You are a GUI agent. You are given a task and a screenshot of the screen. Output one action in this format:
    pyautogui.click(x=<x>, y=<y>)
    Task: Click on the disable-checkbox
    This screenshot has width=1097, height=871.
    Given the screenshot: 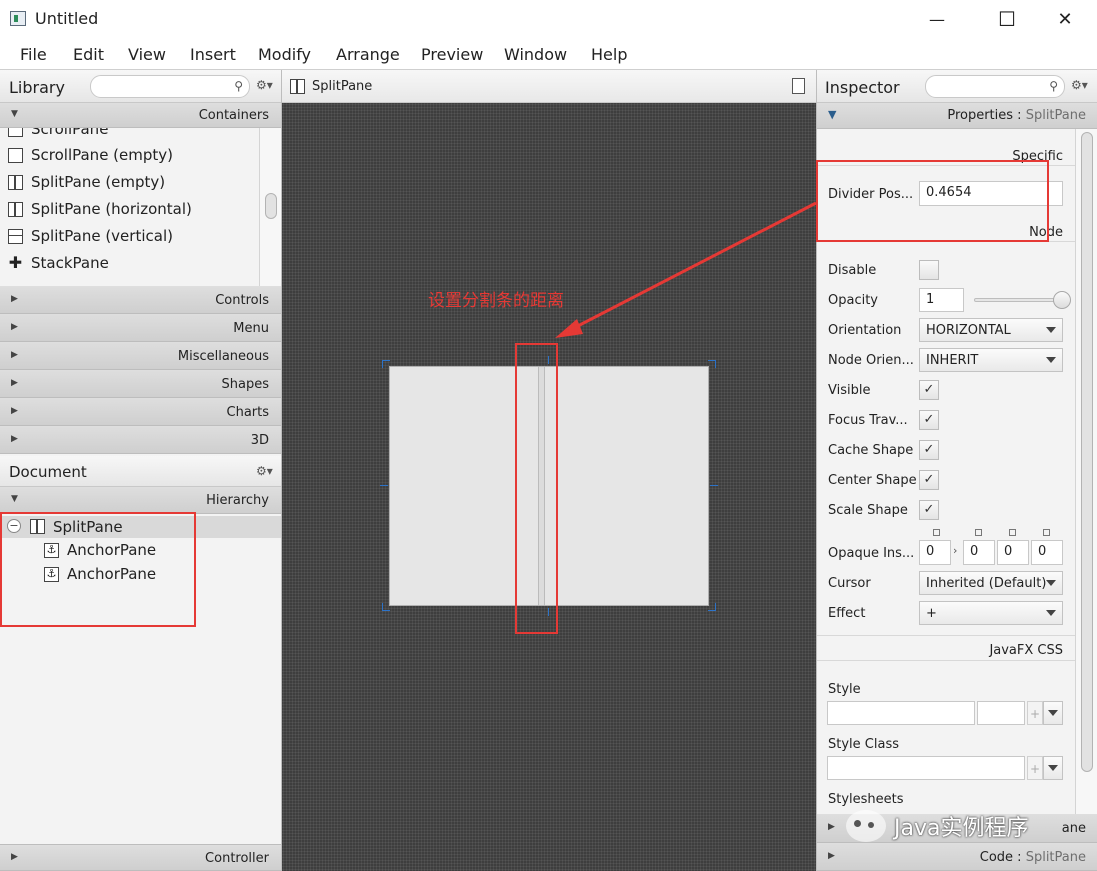 What is the action you would take?
    pyautogui.click(x=929, y=270)
    